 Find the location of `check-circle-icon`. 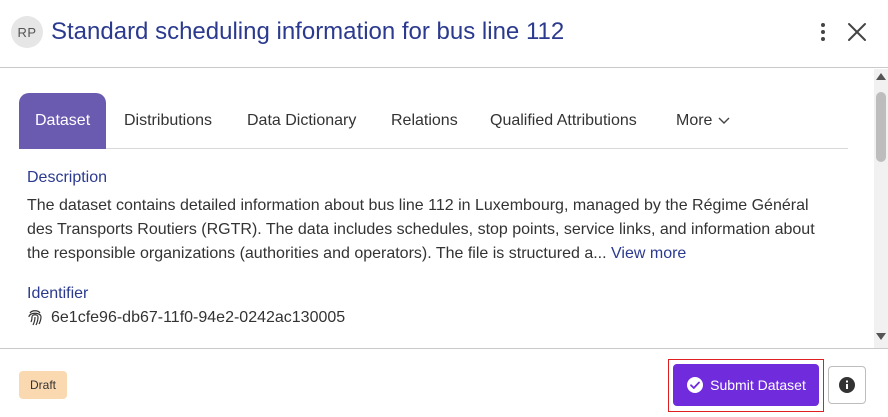

check-circle-icon is located at coordinates (695, 385).